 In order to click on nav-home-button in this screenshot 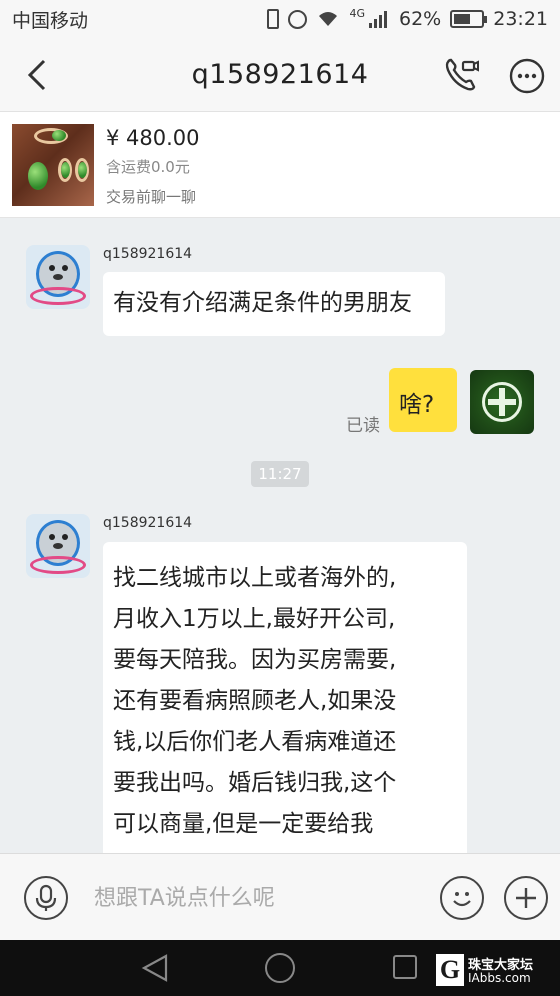, I will do `click(280, 968)`.